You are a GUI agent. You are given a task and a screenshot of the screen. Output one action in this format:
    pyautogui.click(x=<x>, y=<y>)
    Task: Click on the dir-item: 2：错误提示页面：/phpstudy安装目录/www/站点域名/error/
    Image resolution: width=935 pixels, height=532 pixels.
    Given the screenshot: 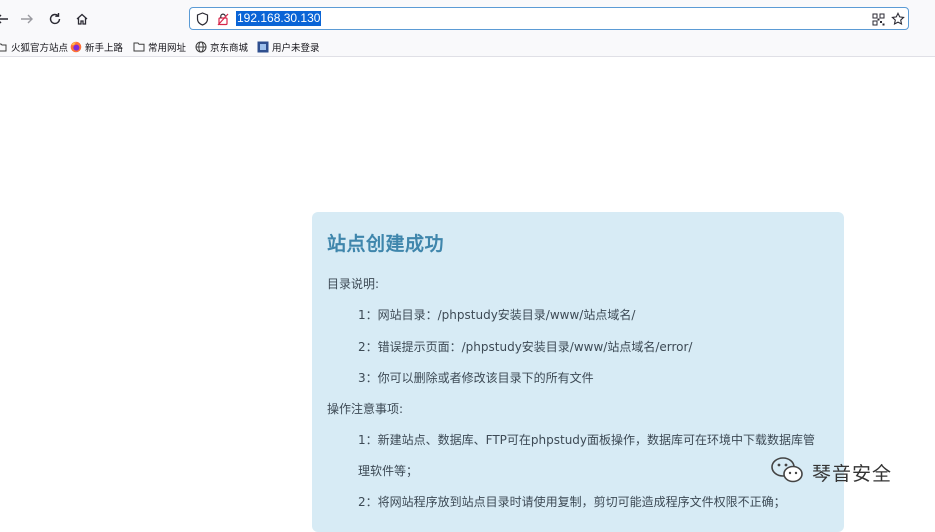 What is the action you would take?
    pyautogui.click(x=525, y=347)
    